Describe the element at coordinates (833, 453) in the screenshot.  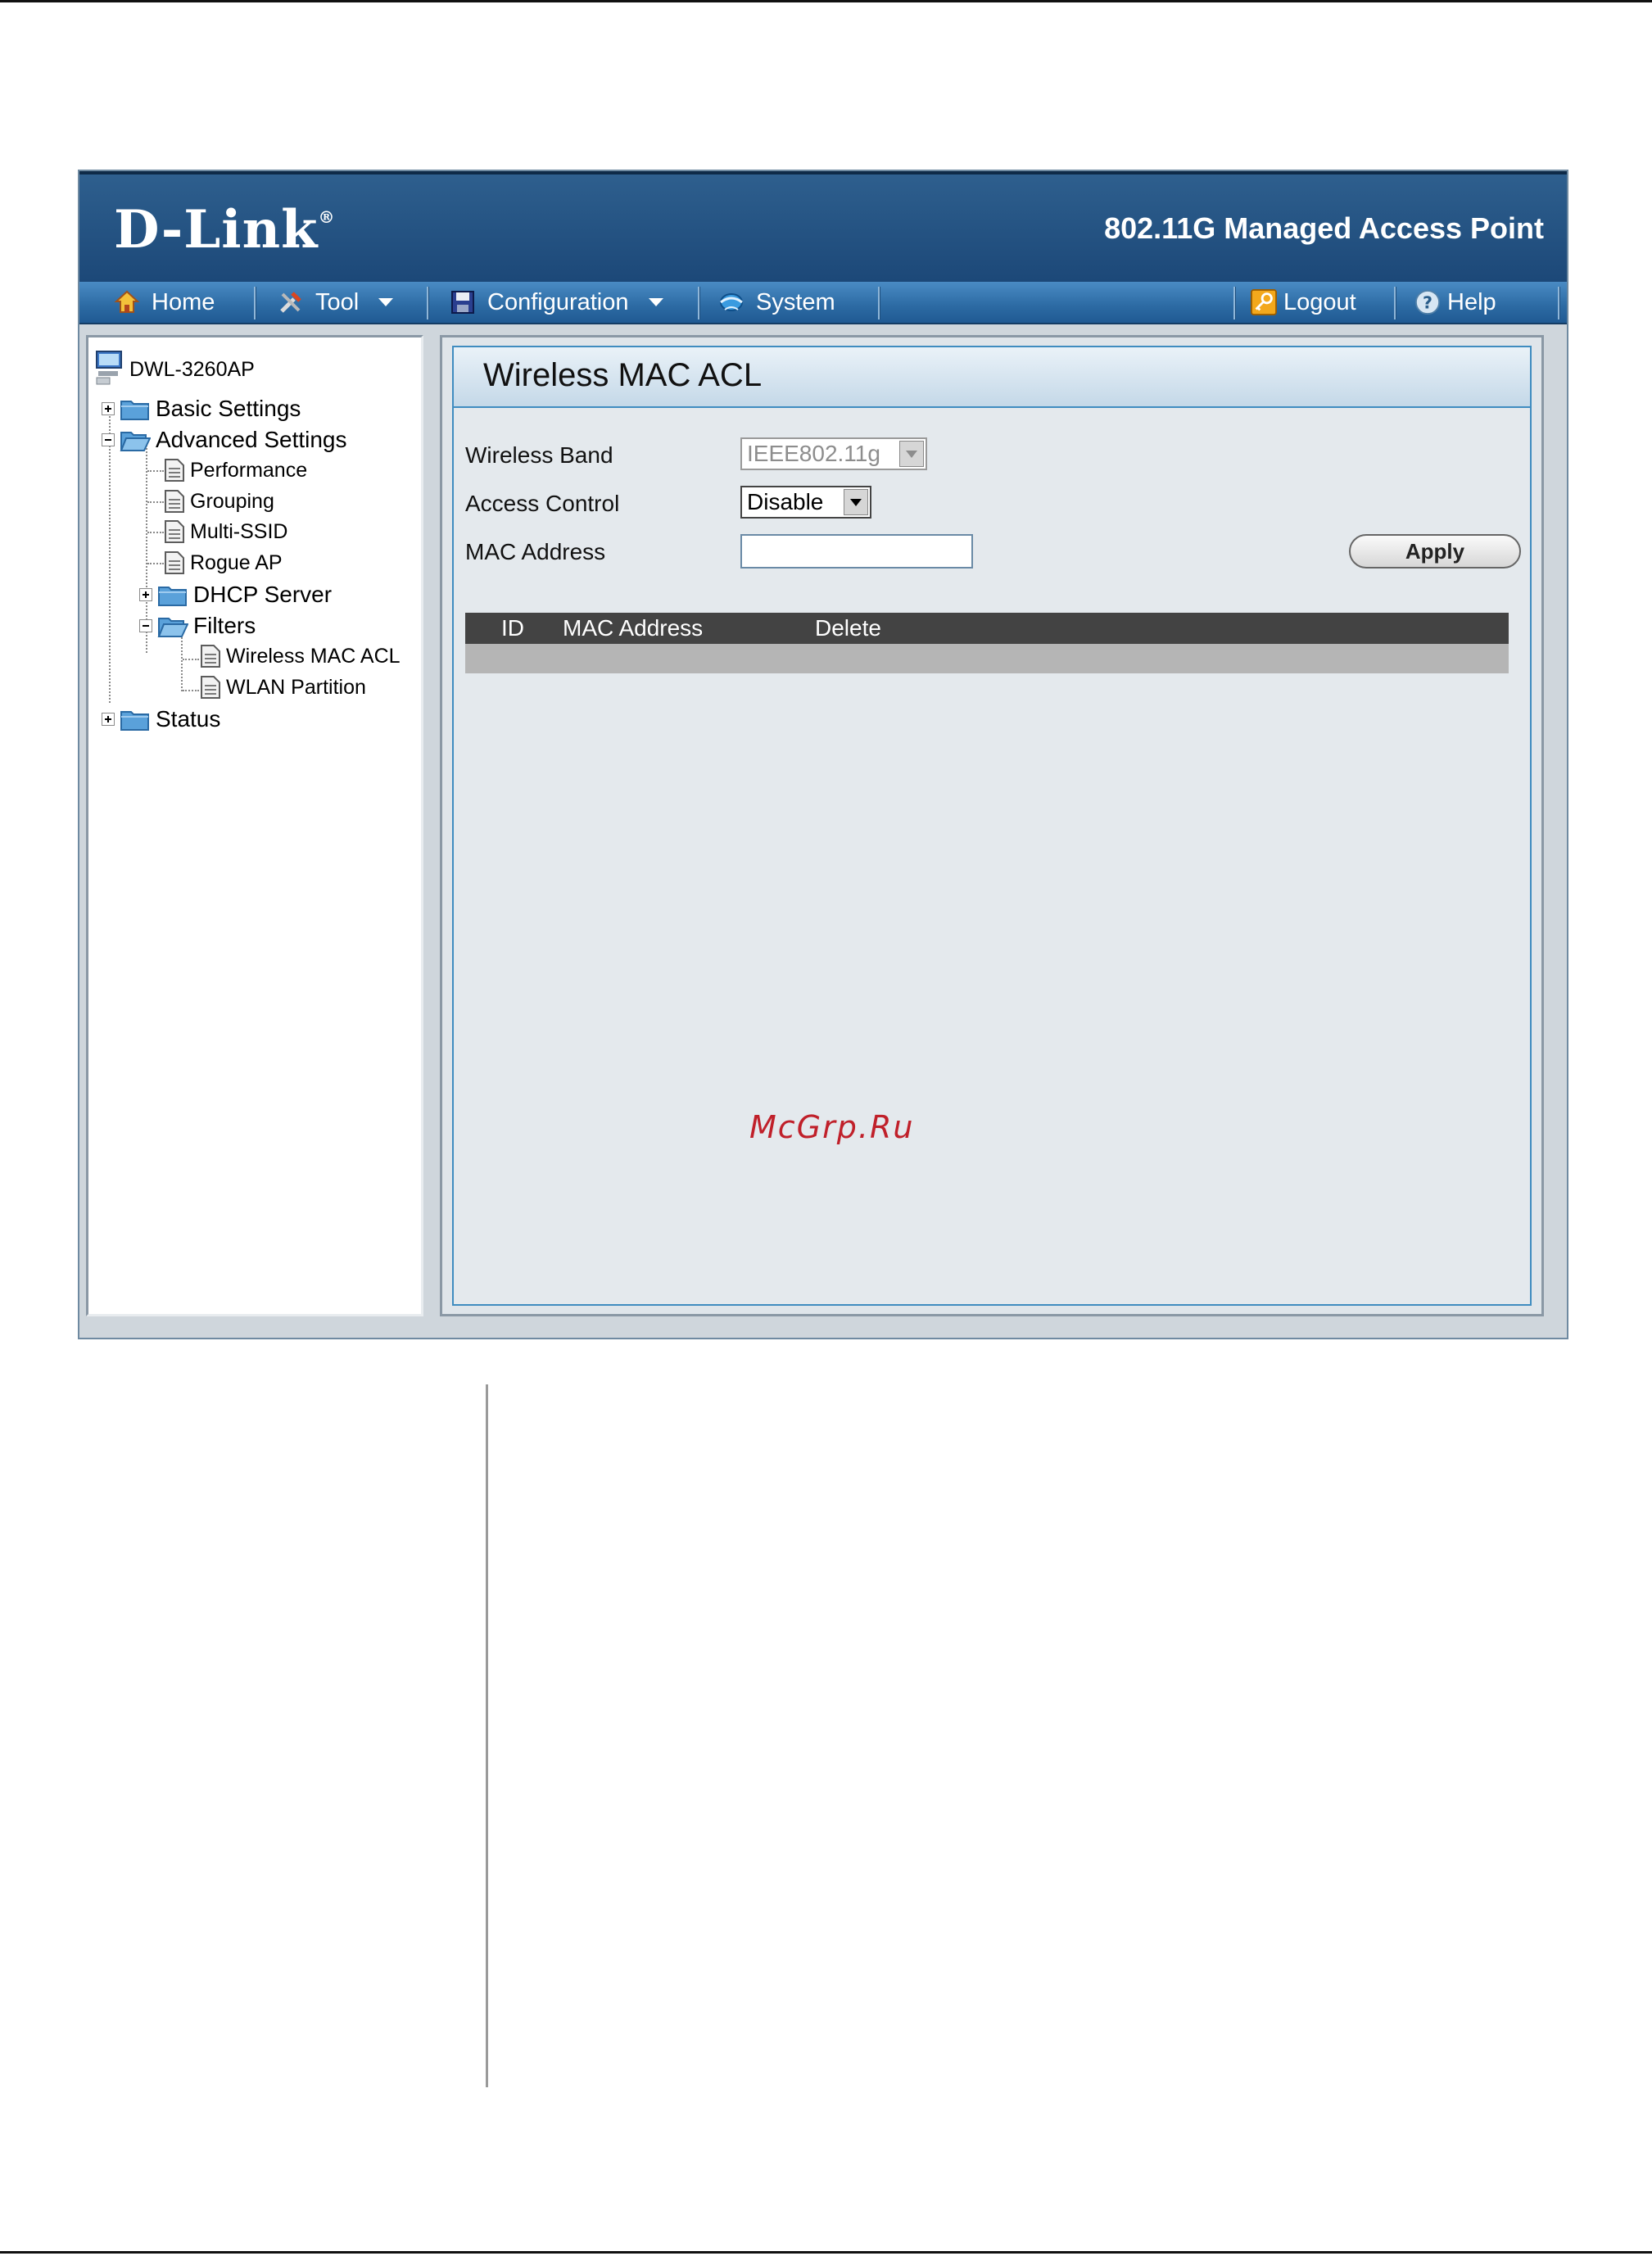
I see `wireless-band-select: IEEE802.11g` at that location.